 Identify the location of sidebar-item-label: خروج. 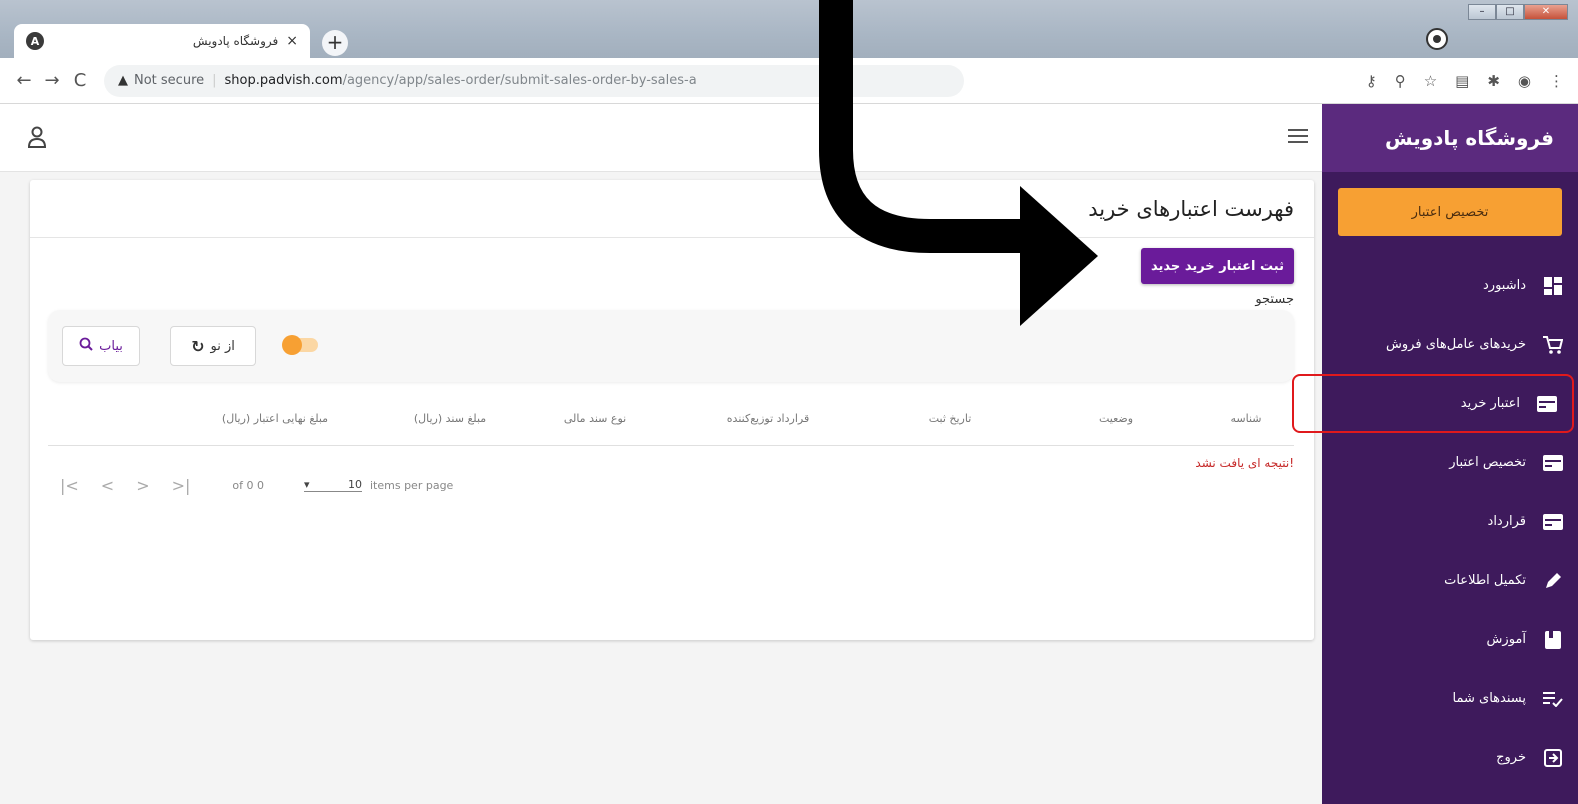
(1511, 757).